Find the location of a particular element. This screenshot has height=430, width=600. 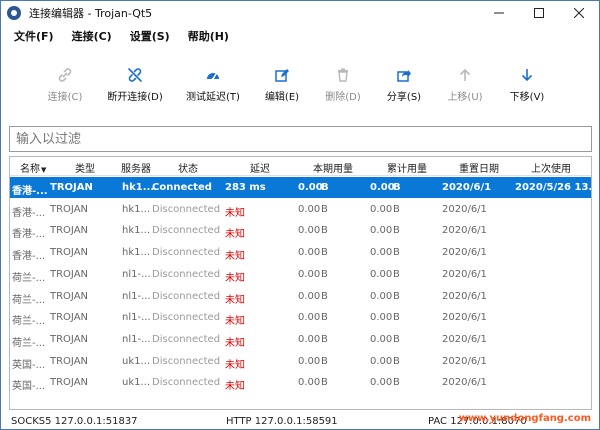

column-header-status: 状态 is located at coordinates (188, 167).